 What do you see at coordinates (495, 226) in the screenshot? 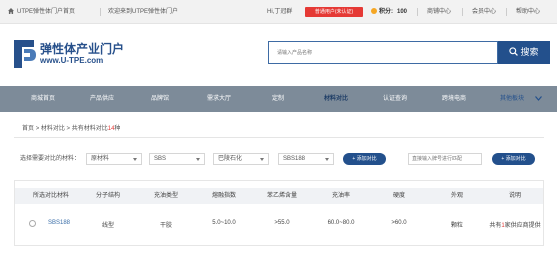
I see `supplier-note-prefix: 共有` at bounding box center [495, 226].